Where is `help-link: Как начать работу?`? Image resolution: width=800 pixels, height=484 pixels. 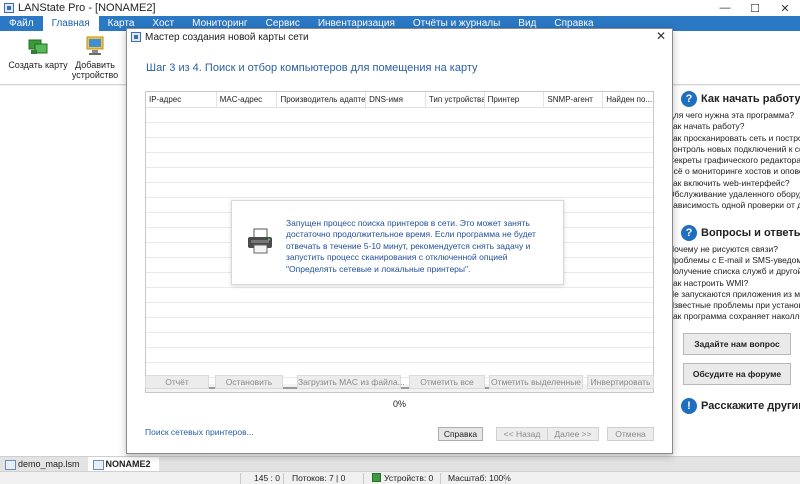 help-link: Как начать работу? is located at coordinates (736, 126).